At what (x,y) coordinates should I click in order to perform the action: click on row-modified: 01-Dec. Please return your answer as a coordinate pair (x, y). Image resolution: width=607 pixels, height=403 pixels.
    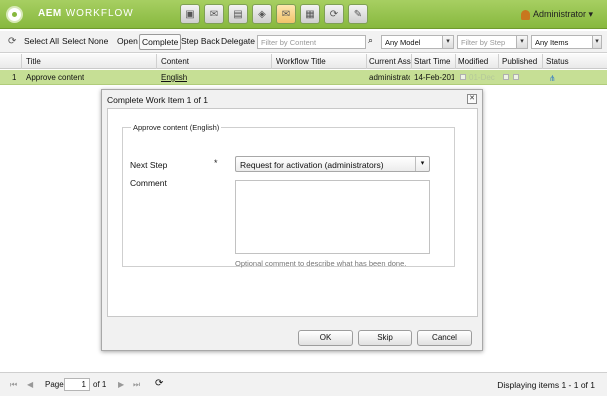
    Looking at the image, I should click on (482, 77).